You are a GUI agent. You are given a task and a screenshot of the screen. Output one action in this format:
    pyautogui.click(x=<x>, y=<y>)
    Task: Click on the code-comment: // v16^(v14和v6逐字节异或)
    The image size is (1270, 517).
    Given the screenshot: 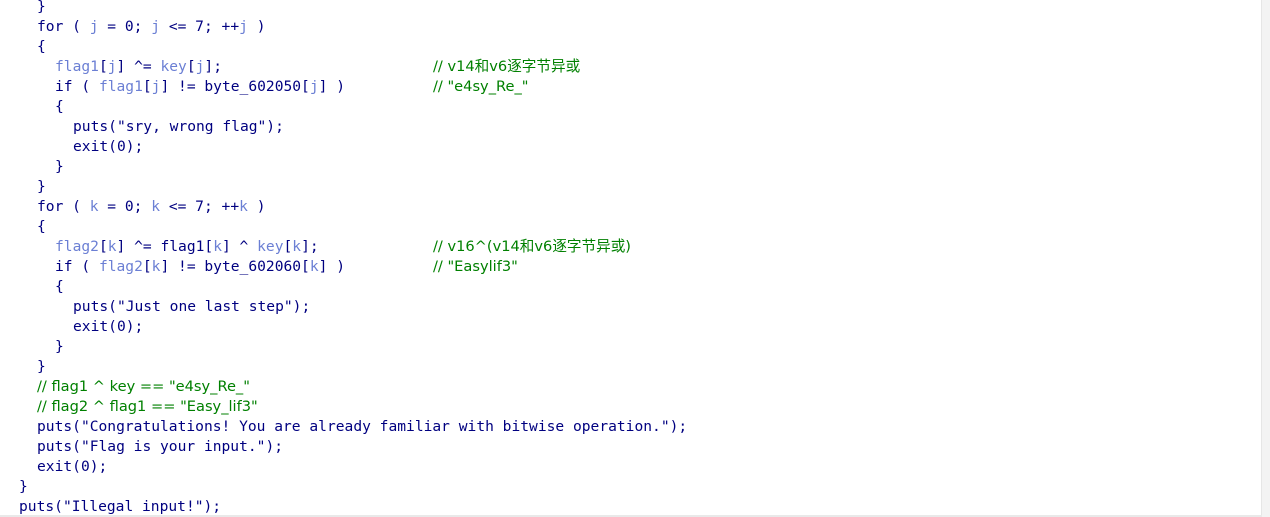 What is the action you would take?
    pyautogui.click(x=532, y=246)
    